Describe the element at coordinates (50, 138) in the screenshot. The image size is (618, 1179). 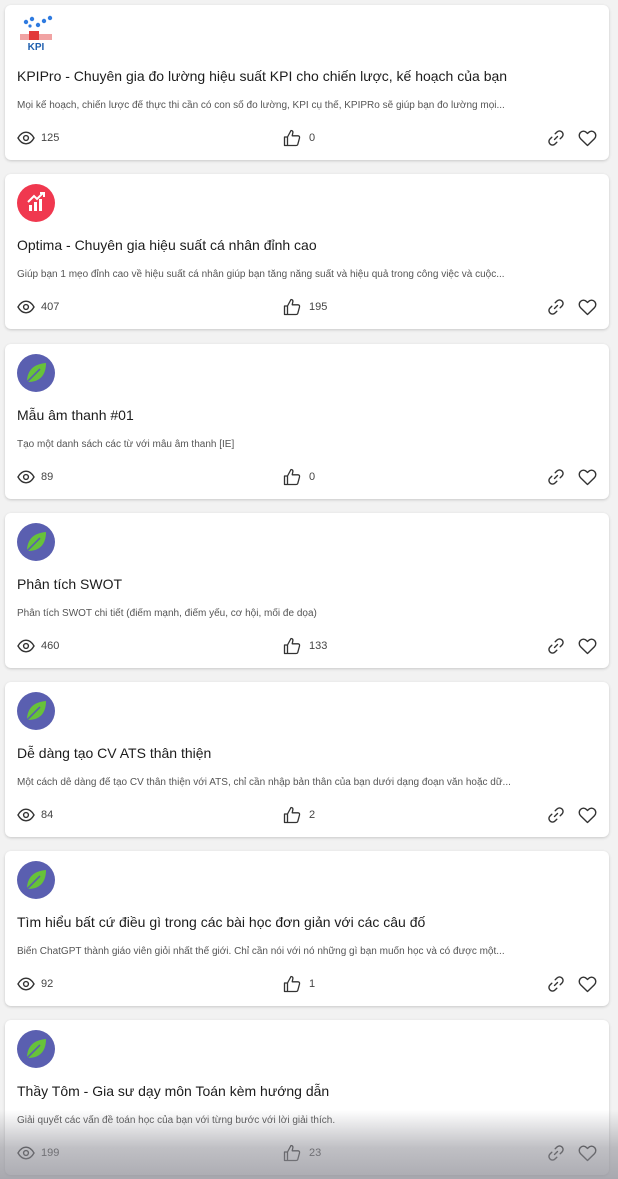
I see `view-count-value: 125` at that location.